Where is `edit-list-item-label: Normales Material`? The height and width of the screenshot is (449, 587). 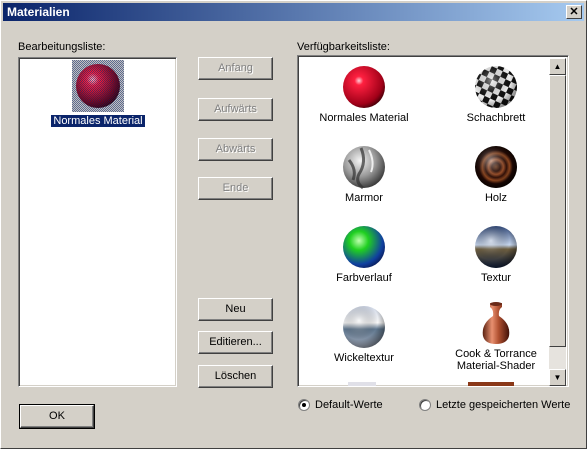
edit-list-item-label: Normales Material is located at coordinates (98, 121).